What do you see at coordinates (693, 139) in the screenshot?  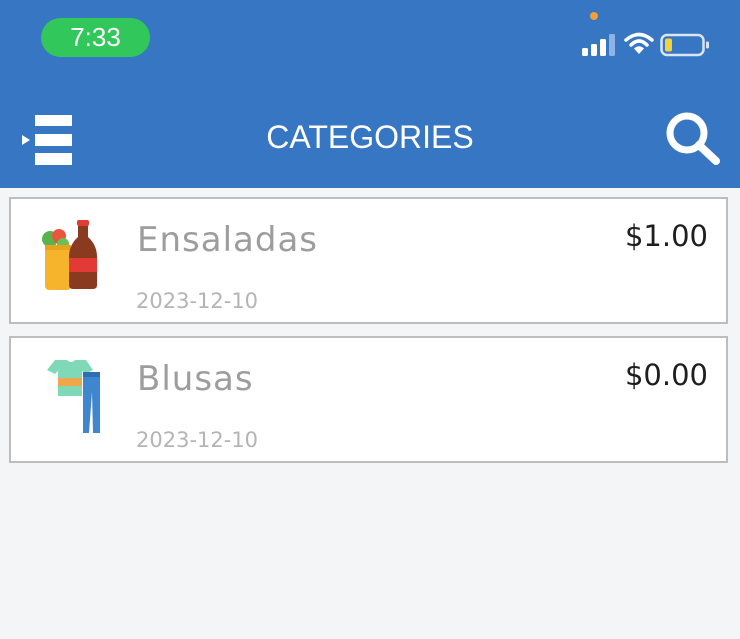 I see `search-icon` at bounding box center [693, 139].